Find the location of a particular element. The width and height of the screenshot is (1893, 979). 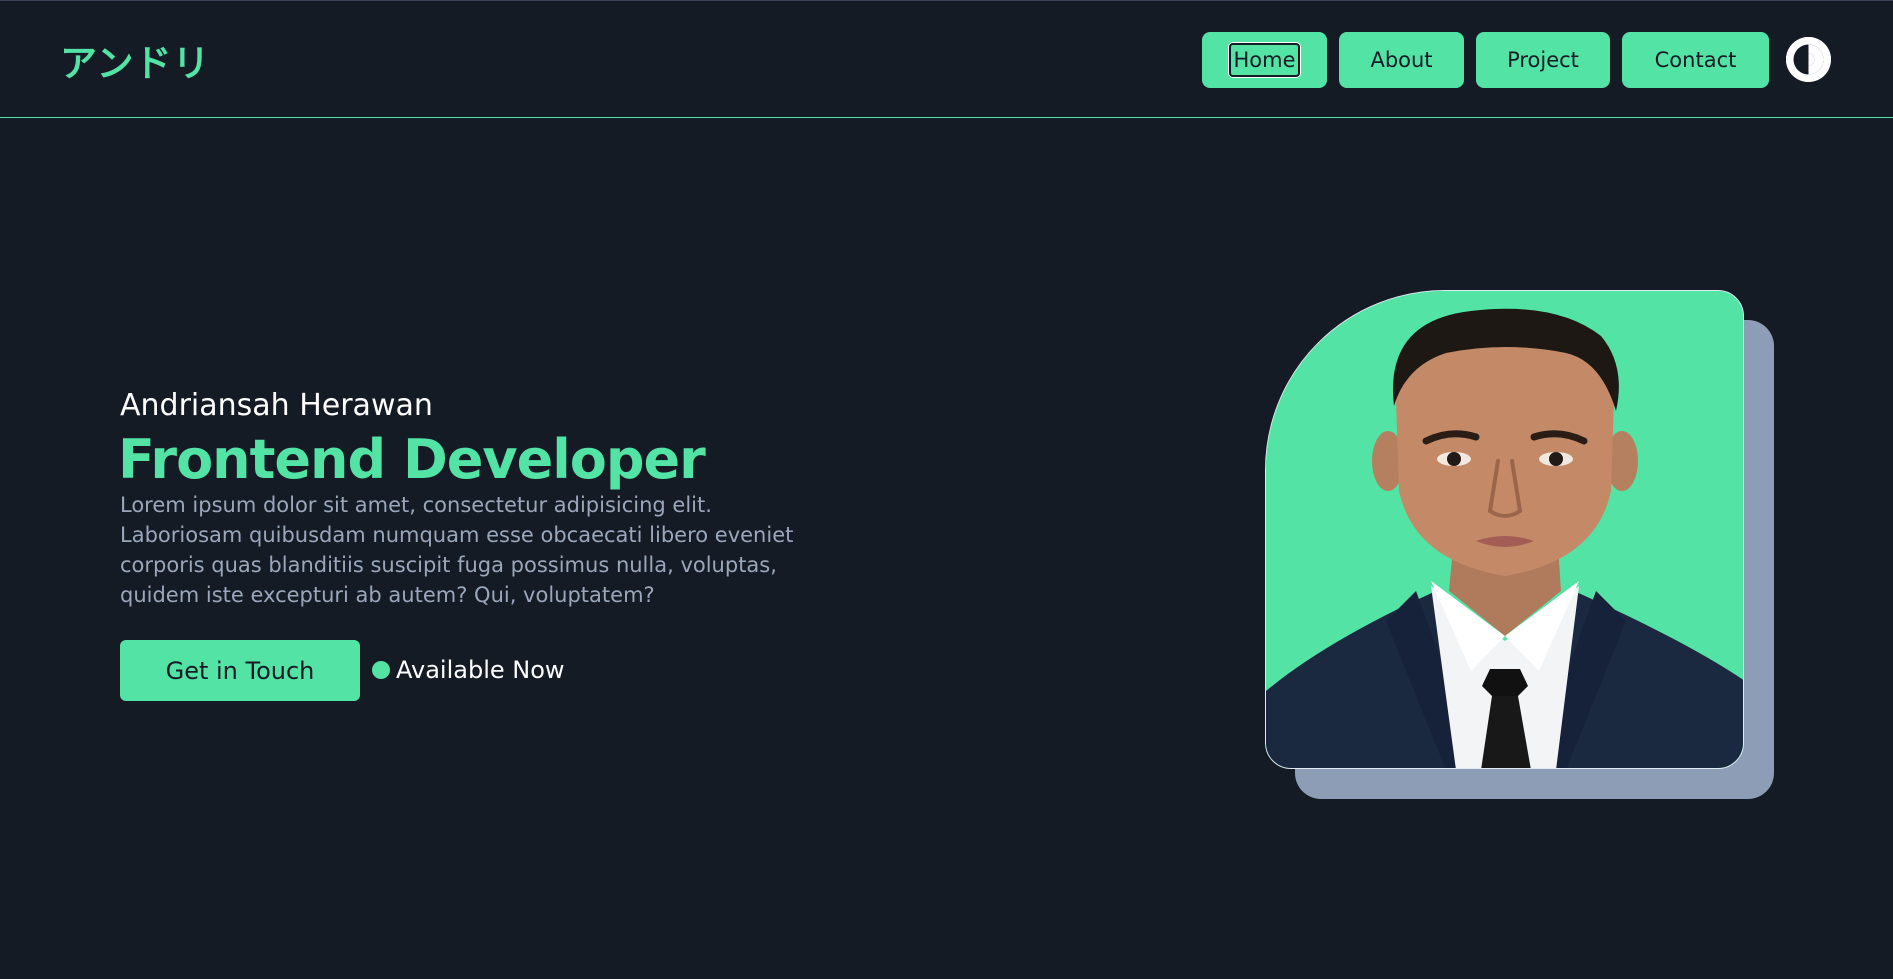

hero-title: Frontend Developer is located at coordinates (412, 459).